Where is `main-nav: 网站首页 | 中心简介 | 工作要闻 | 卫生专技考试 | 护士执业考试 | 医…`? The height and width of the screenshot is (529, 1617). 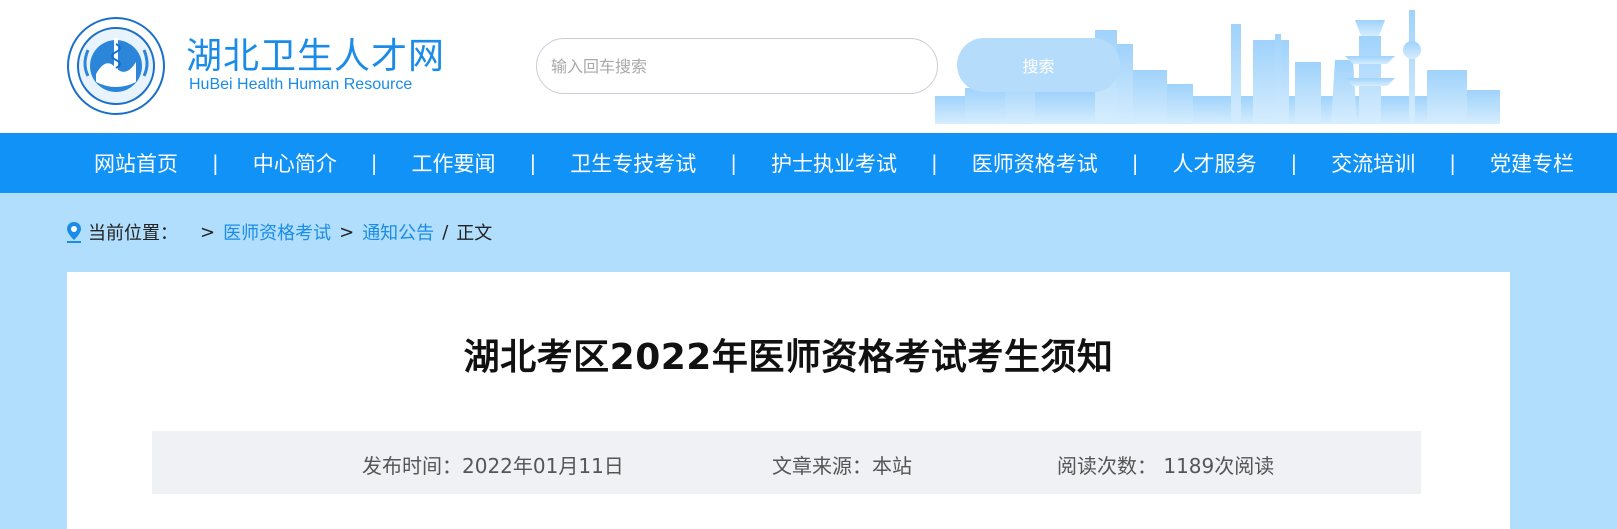
main-nav: 网站首页 | 中心简介 | 工作要闻 | 卫生专技考试 | 护士执业考试 | 医… is located at coordinates (808, 163).